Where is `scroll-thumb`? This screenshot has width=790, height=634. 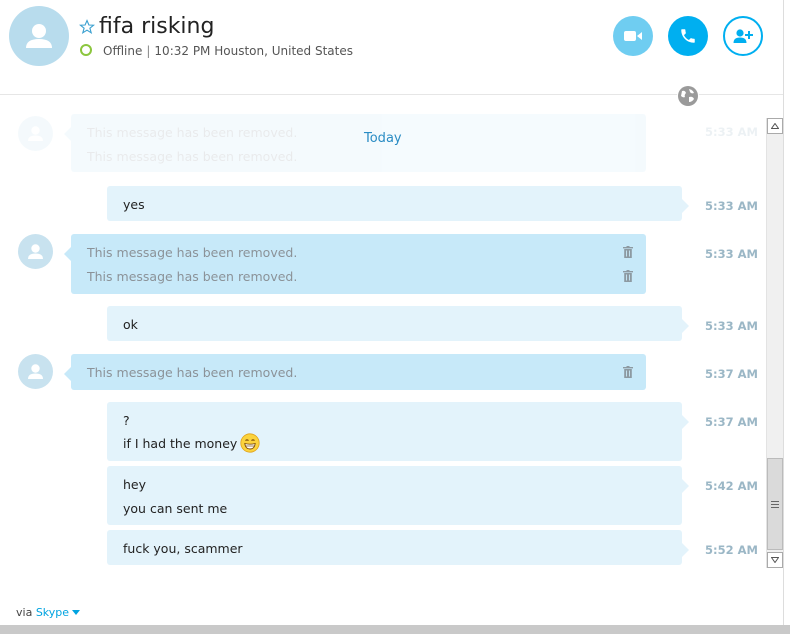
scroll-thumb is located at coordinates (775, 504).